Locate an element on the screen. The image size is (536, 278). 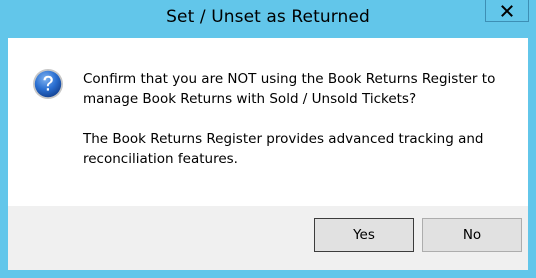
close-button is located at coordinates (507, 11).